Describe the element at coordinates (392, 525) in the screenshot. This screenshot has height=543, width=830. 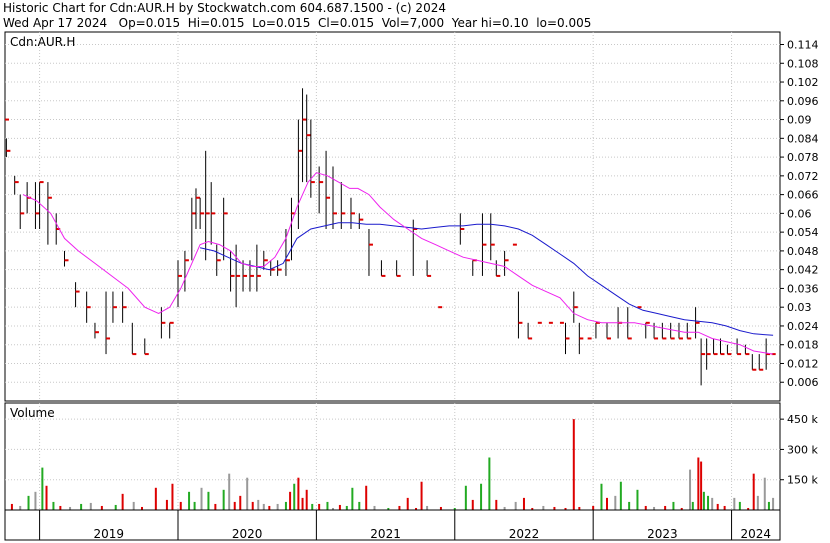
I see `year-axis: 2019 2020 2021 2022 2023 2024` at that location.